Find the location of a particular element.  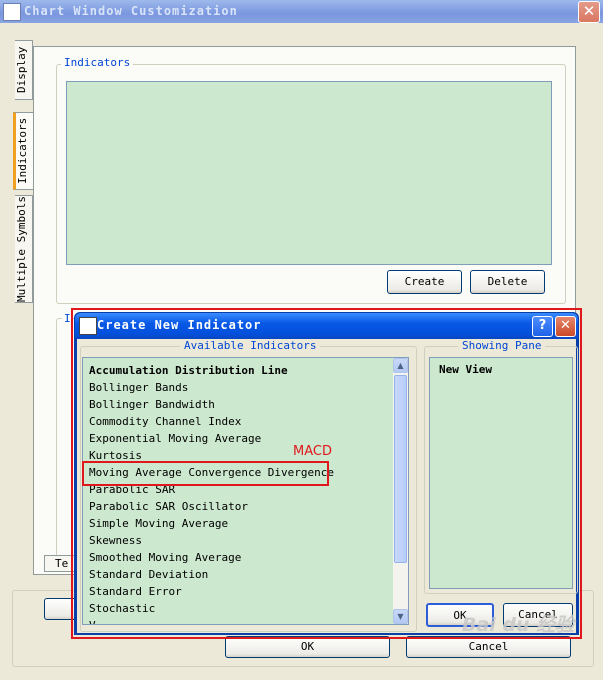

main-ok-button: OK is located at coordinates (307, 647).